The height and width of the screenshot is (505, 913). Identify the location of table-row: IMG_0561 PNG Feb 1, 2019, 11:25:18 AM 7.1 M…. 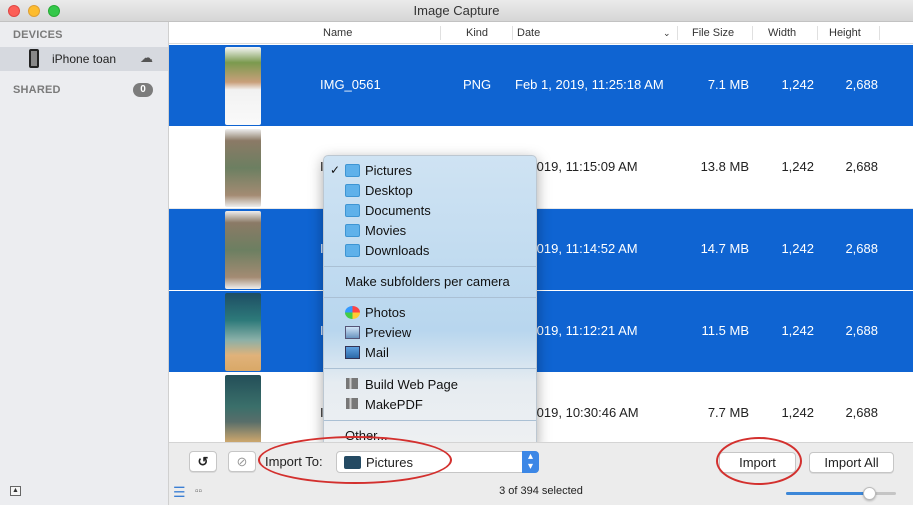
(541, 86).